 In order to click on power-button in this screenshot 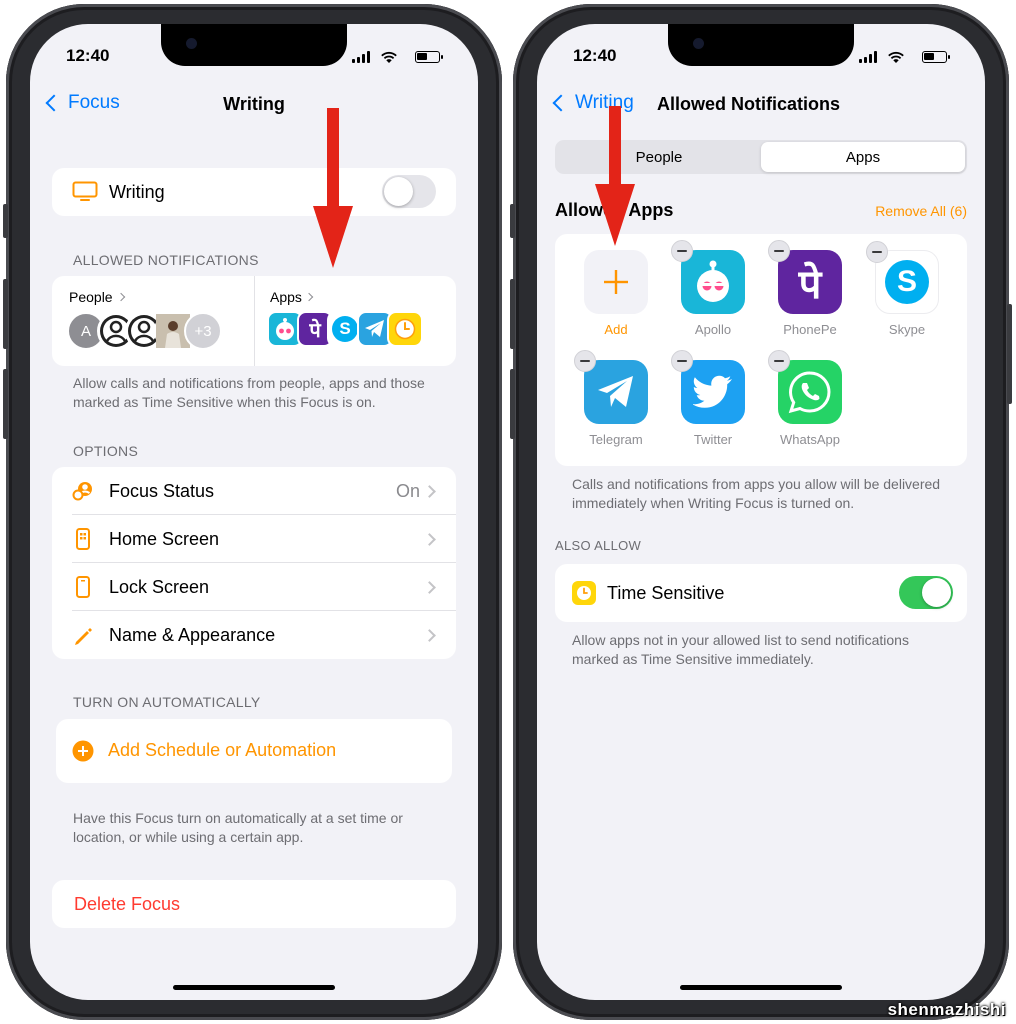, I will do `click(1009, 354)`.